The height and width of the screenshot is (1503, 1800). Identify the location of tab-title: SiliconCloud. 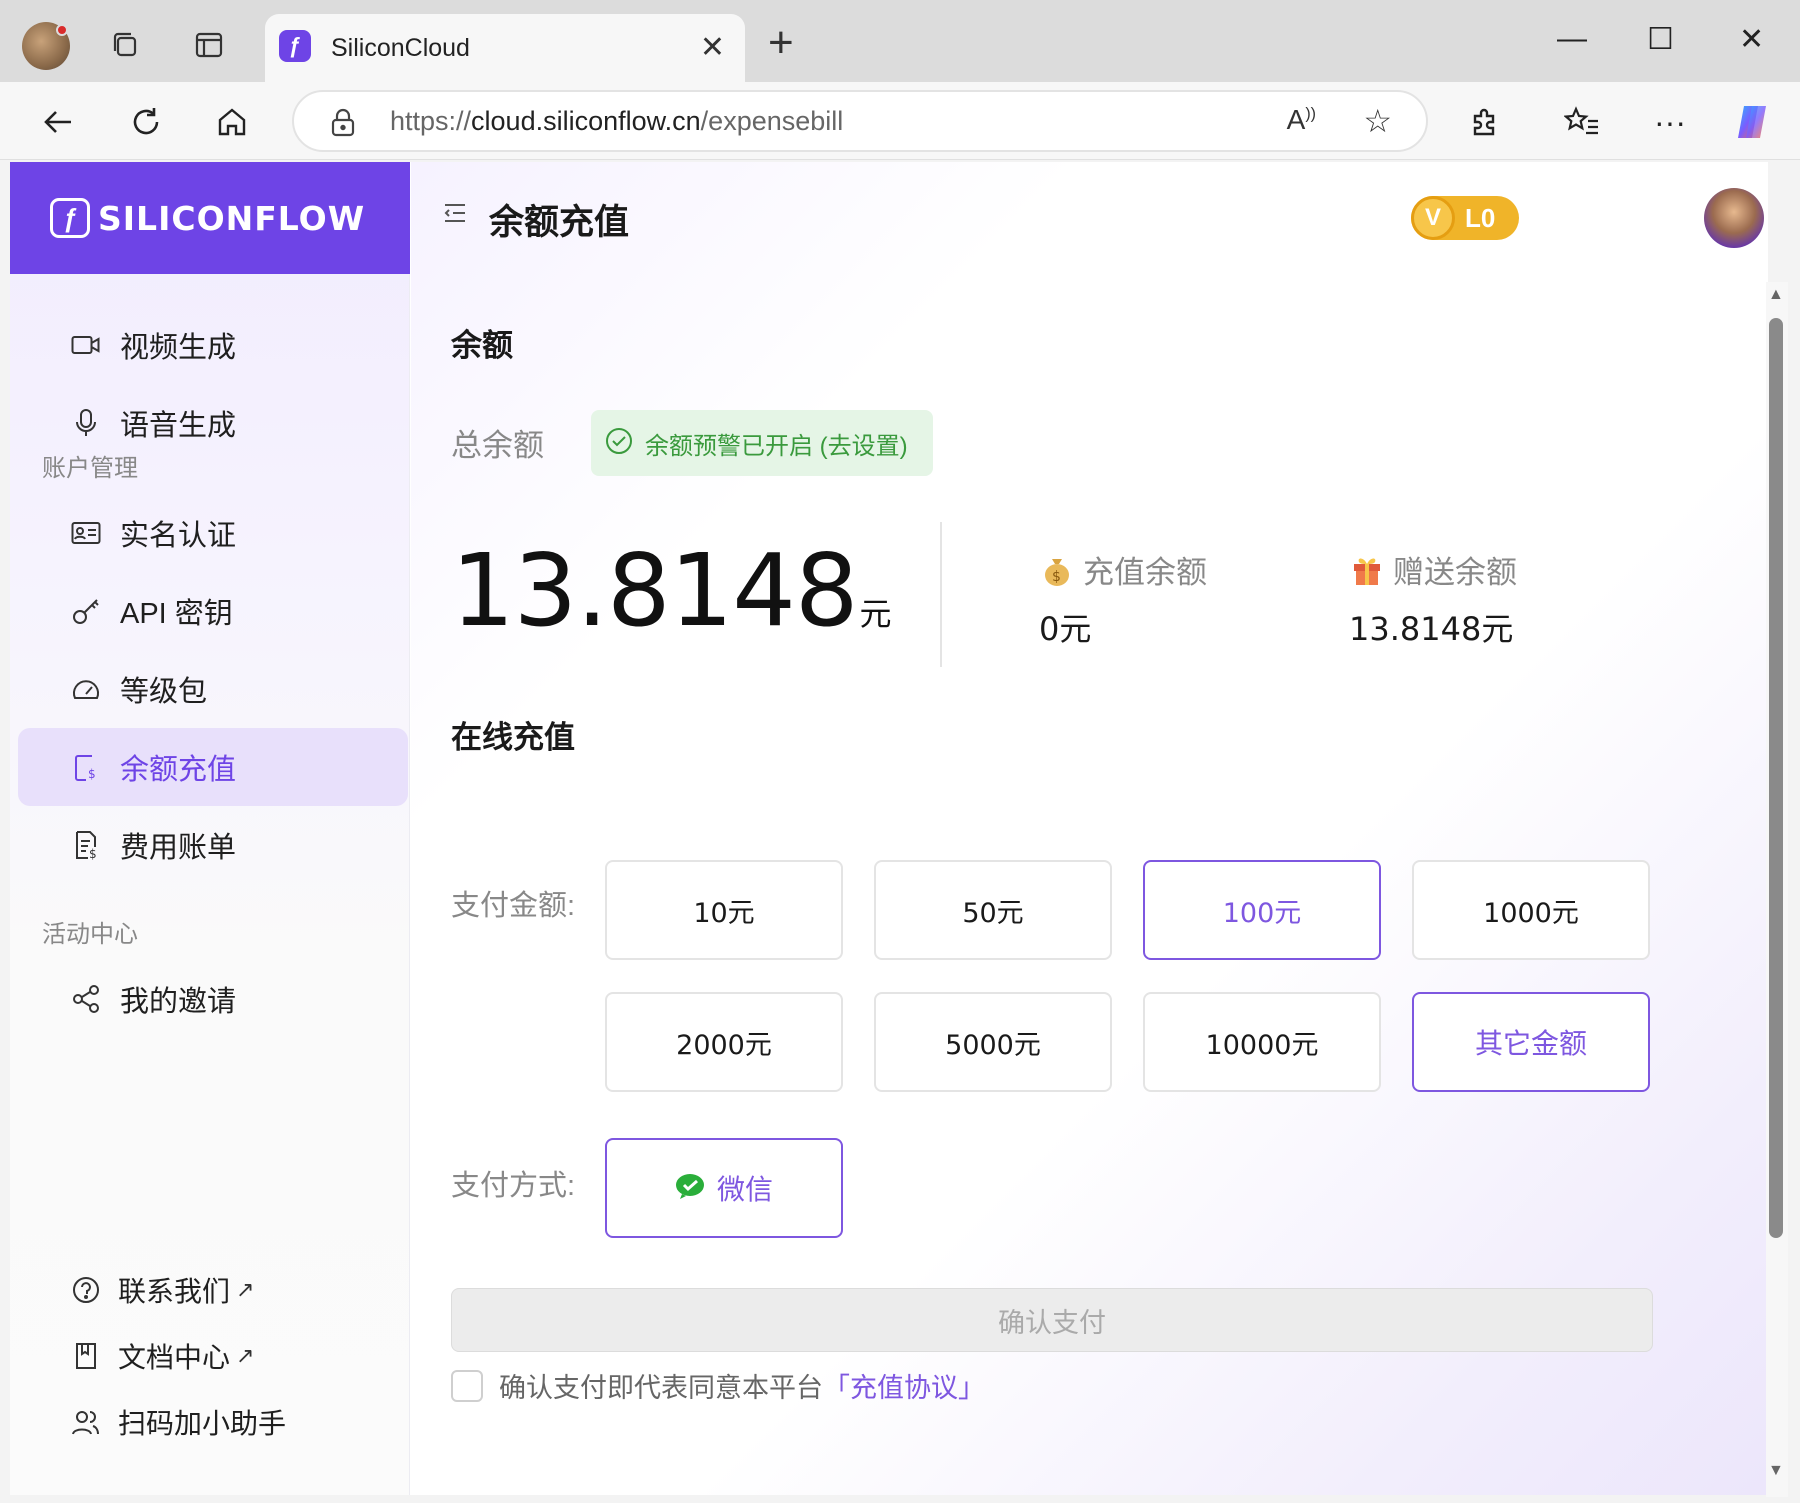
(400, 48).